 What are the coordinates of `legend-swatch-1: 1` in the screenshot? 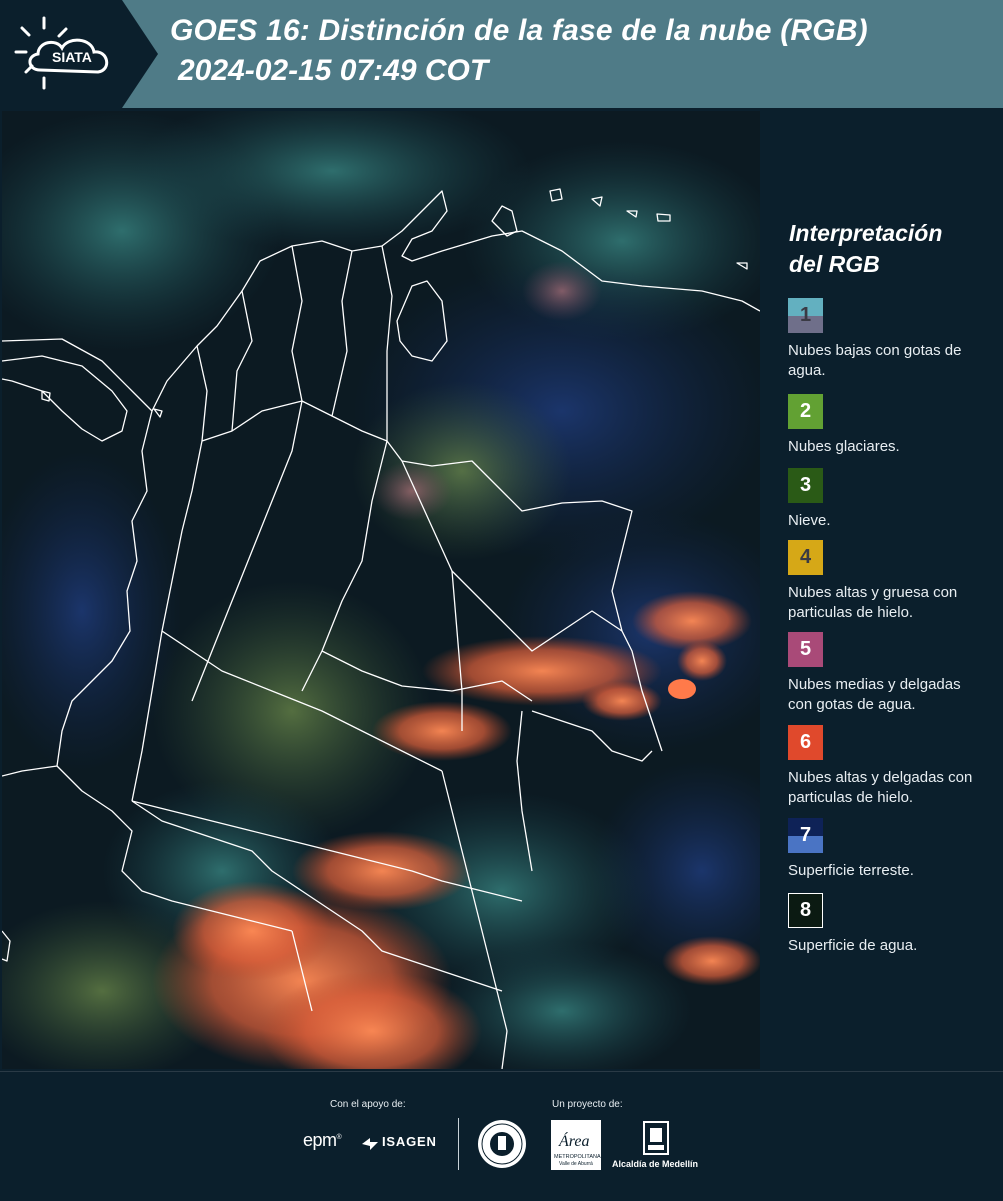 It's located at (805, 315).